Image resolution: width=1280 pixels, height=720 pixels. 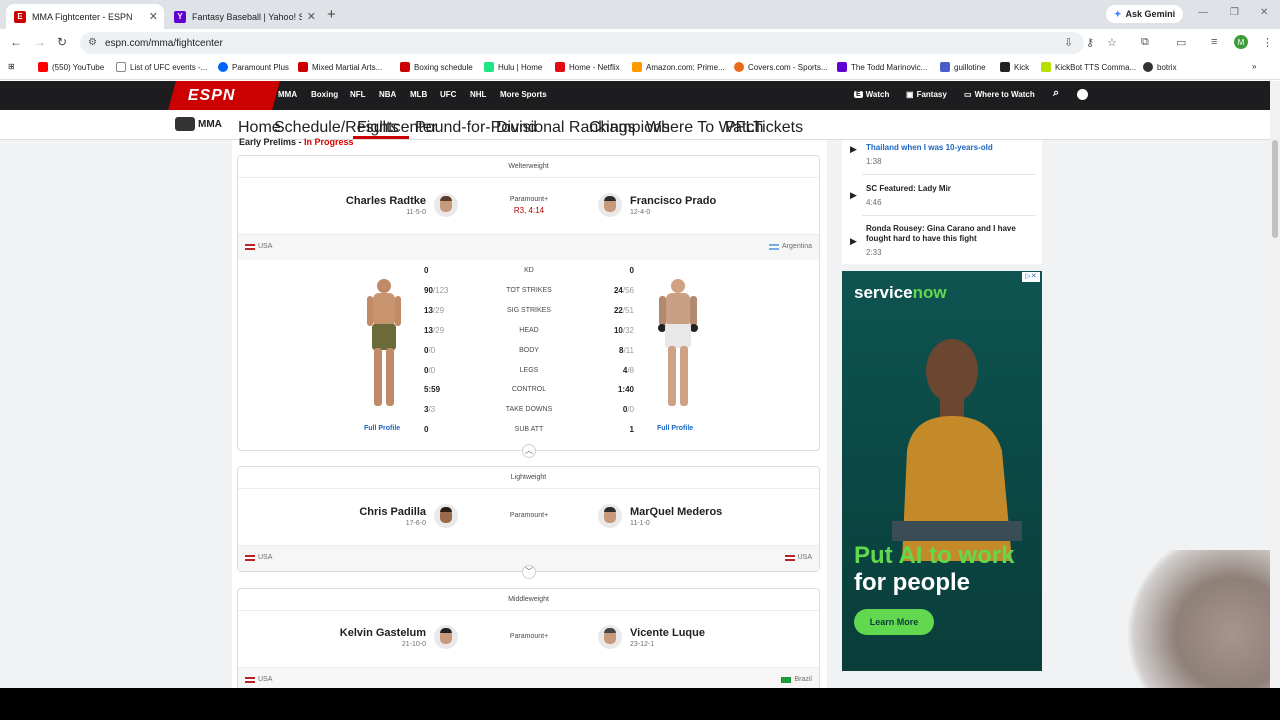 I want to click on fantasy-link: ▣ Fantasy, so click(x=926, y=94).